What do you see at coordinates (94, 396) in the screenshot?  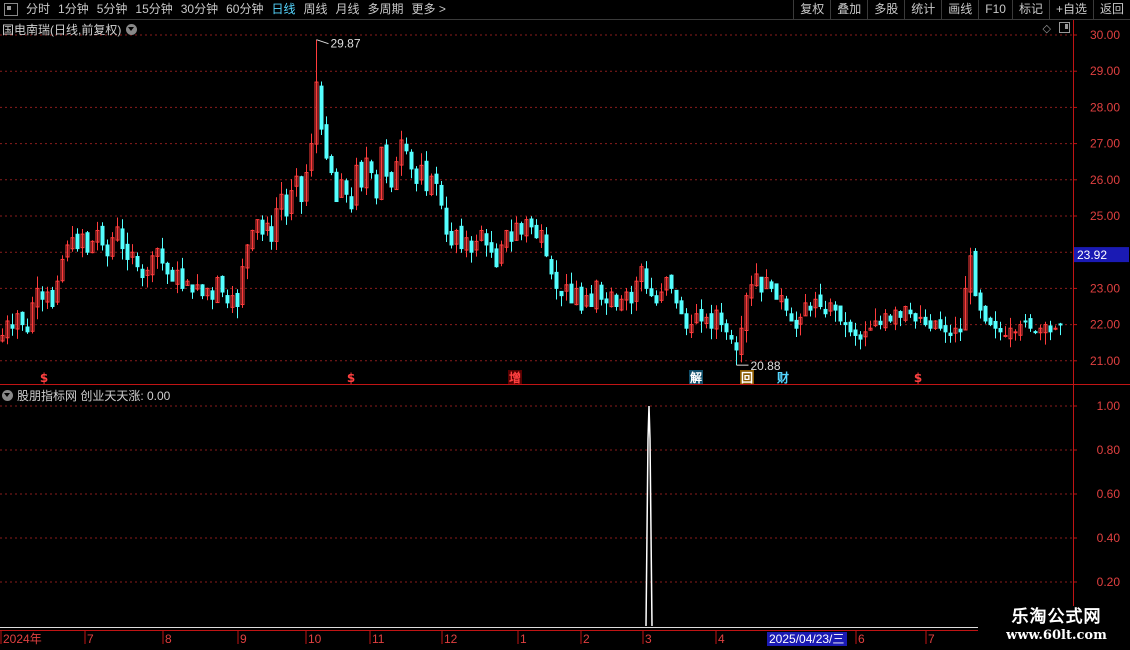 I see `indicator-title: 股朋指标网 创业天天涨: 0.00` at bounding box center [94, 396].